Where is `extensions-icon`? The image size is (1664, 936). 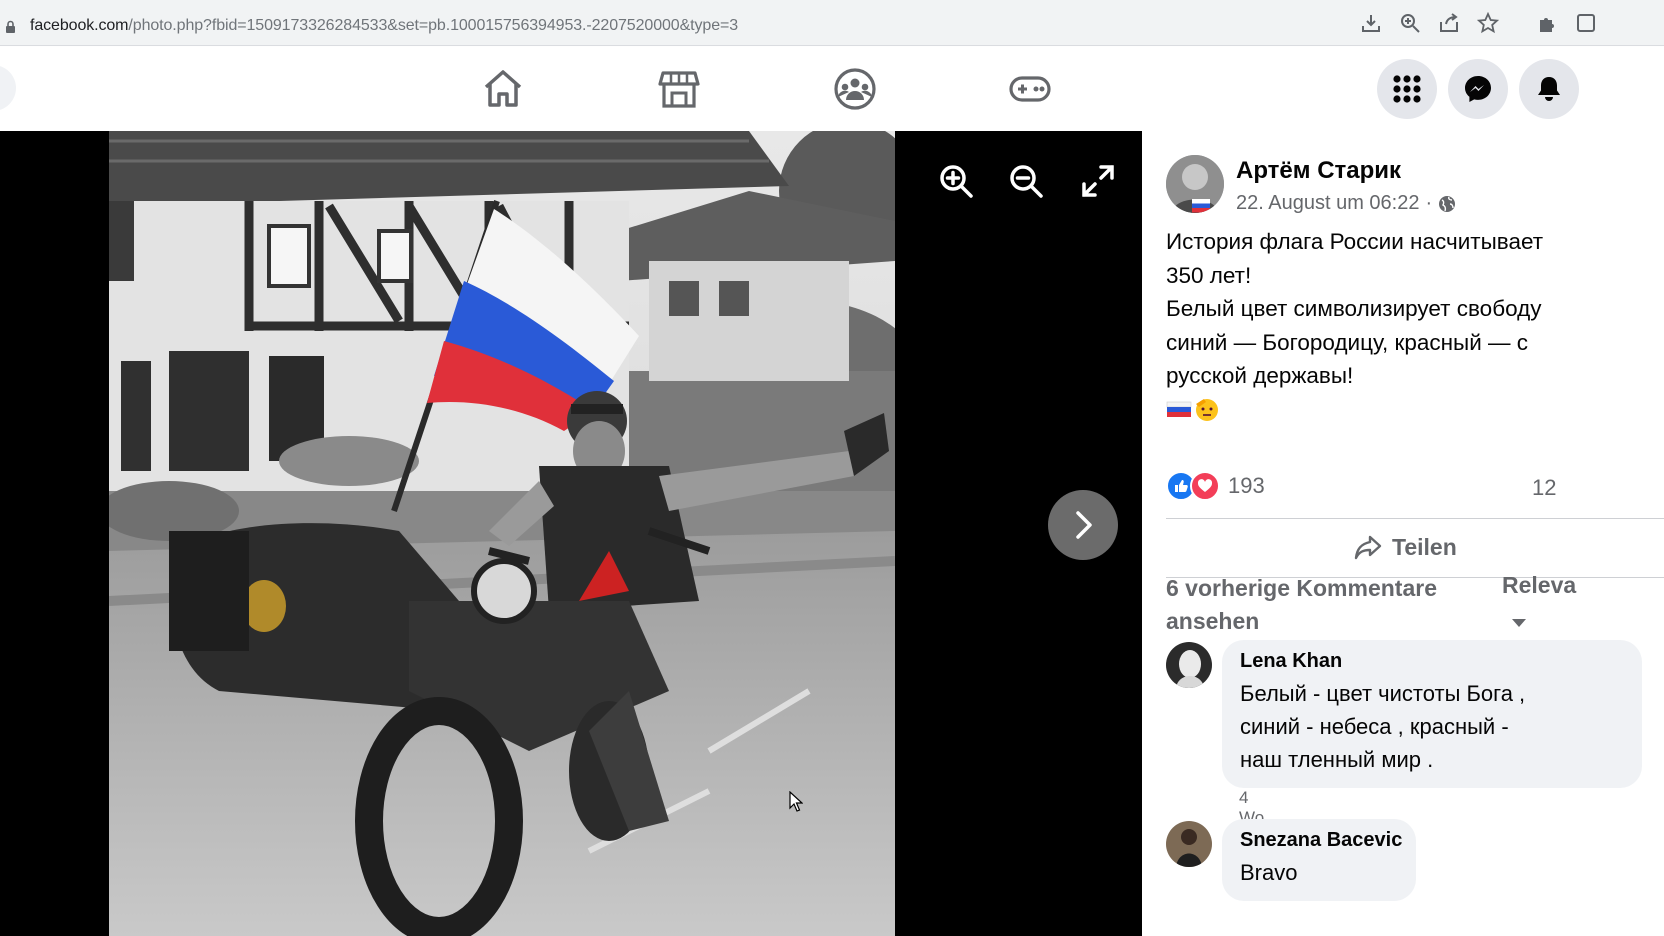 extensions-icon is located at coordinates (1547, 23).